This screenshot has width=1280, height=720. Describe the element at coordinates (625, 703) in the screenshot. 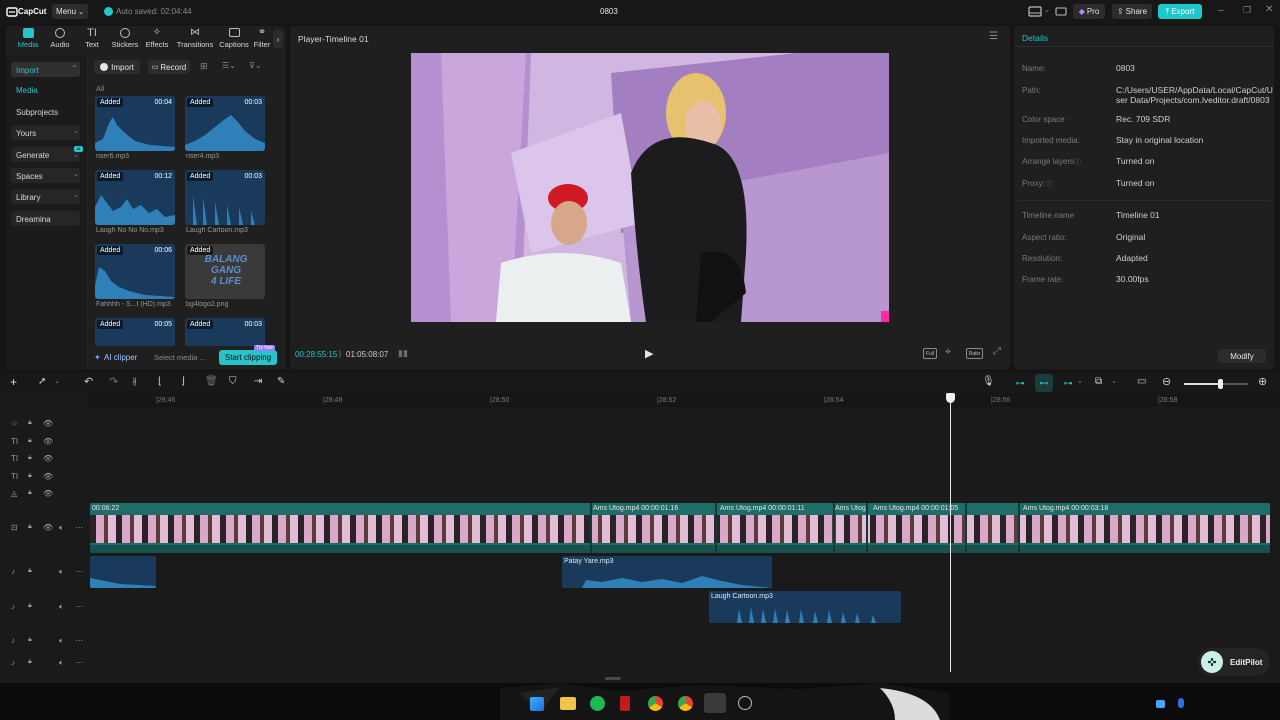

I see `app-red-icon` at that location.